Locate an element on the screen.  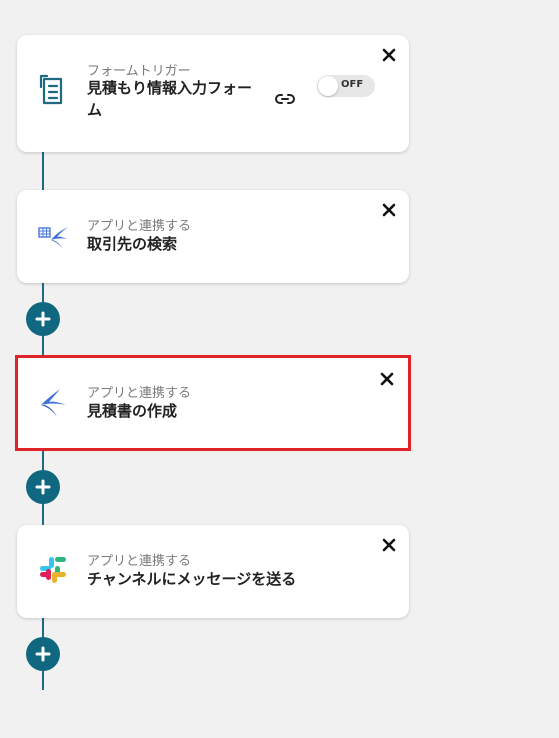
swallow-icon is located at coordinates (53, 403).